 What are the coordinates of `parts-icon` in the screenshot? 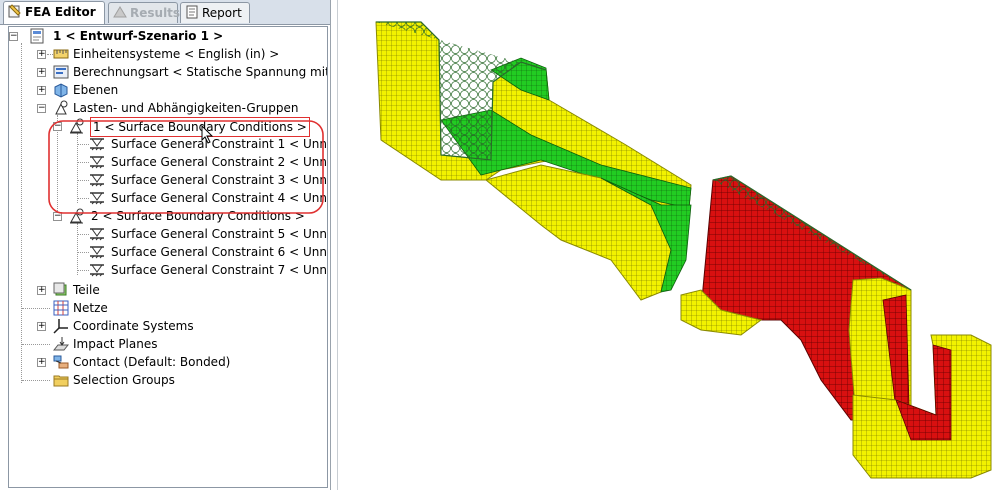 It's located at (60, 289).